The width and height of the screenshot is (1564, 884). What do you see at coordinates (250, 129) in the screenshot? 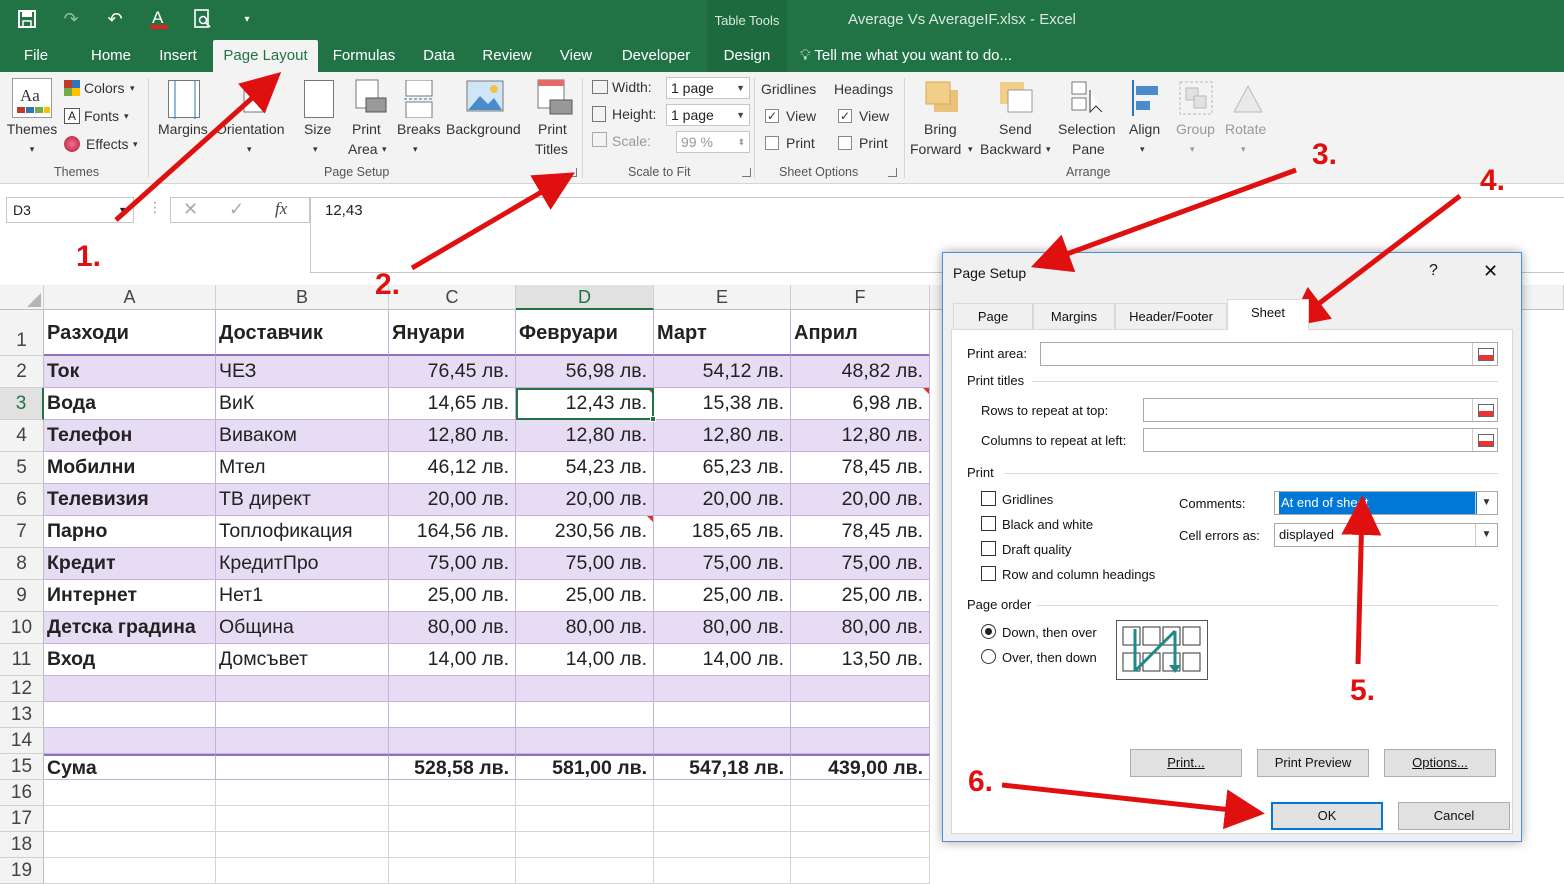
I see `orientation-button: Orientation` at bounding box center [250, 129].